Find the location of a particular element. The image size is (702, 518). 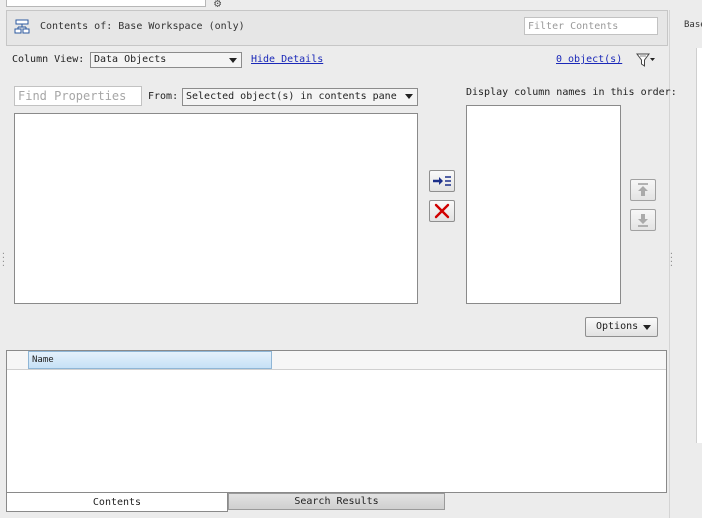

contents-title: Contents of: Base Workspace (only) is located at coordinates (142, 26).